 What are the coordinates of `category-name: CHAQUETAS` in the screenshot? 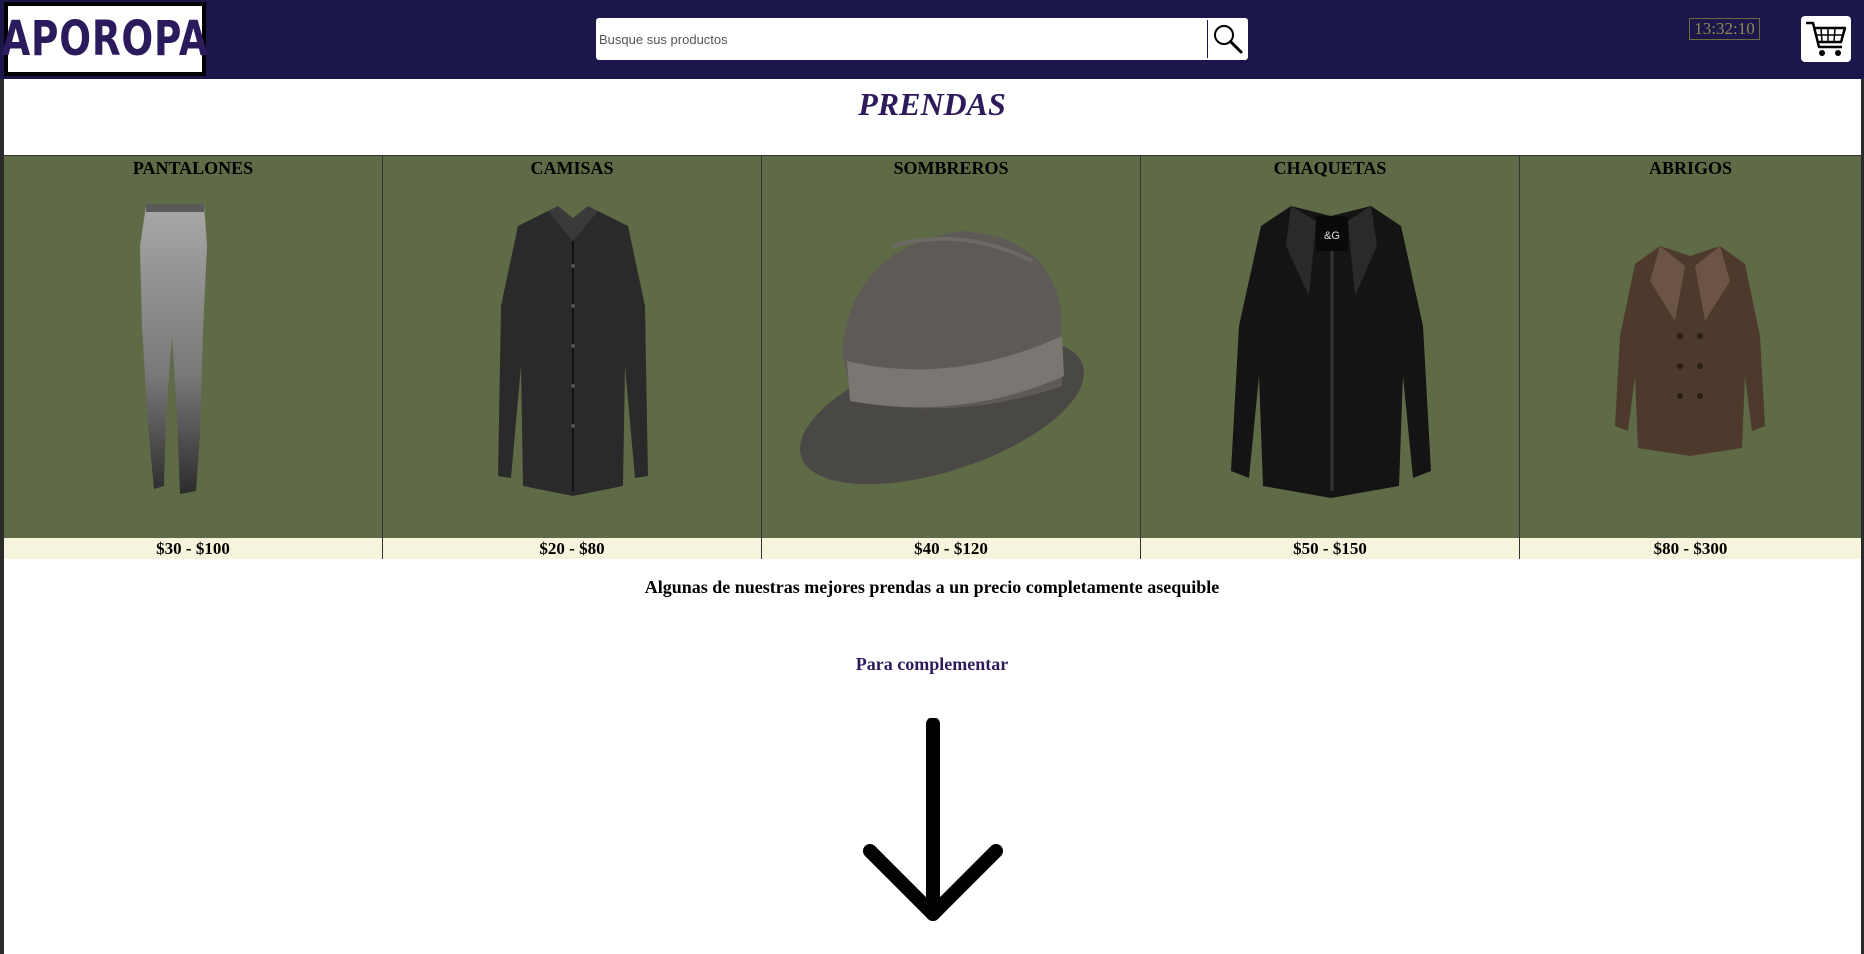 It's located at (1330, 168).